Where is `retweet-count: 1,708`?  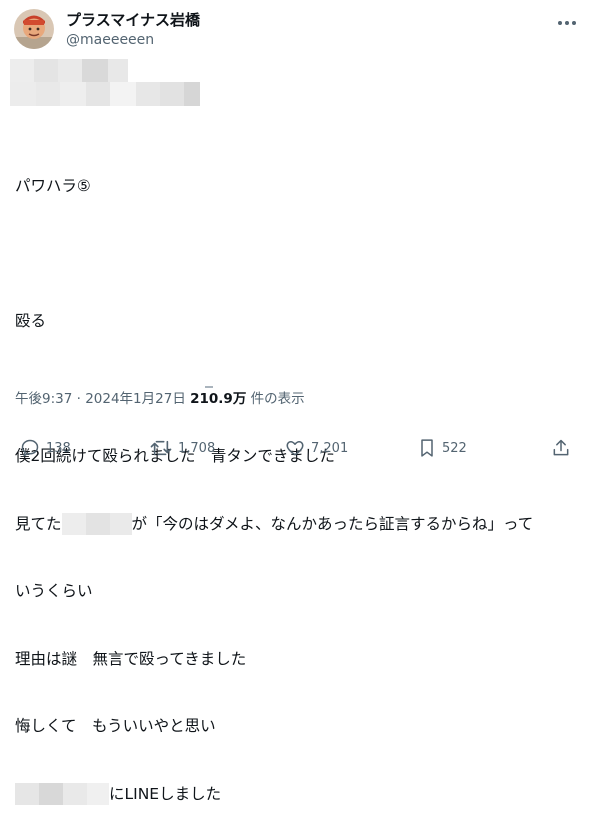
retweet-count: 1,708 is located at coordinates (197, 448).